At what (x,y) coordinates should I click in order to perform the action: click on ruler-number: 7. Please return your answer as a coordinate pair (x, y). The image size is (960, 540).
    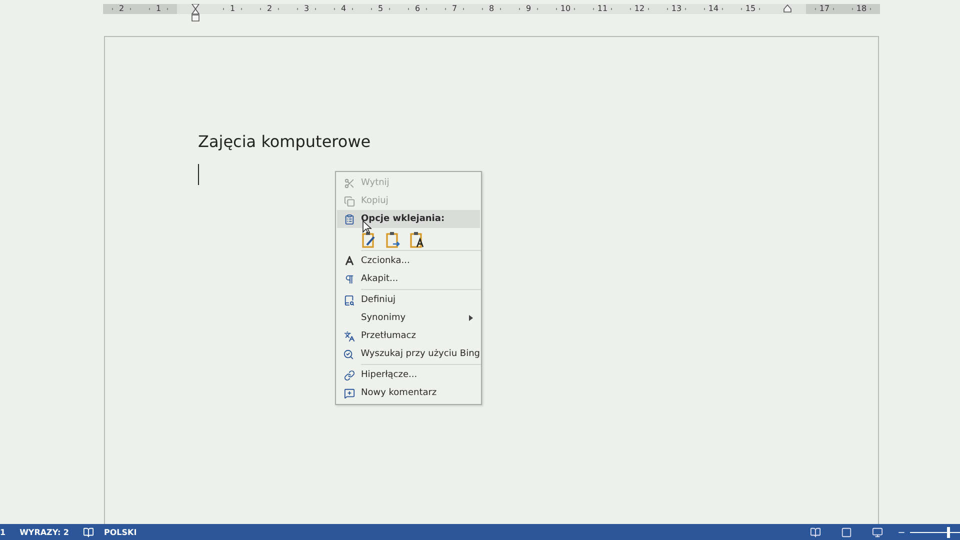
    Looking at the image, I should click on (454, 9).